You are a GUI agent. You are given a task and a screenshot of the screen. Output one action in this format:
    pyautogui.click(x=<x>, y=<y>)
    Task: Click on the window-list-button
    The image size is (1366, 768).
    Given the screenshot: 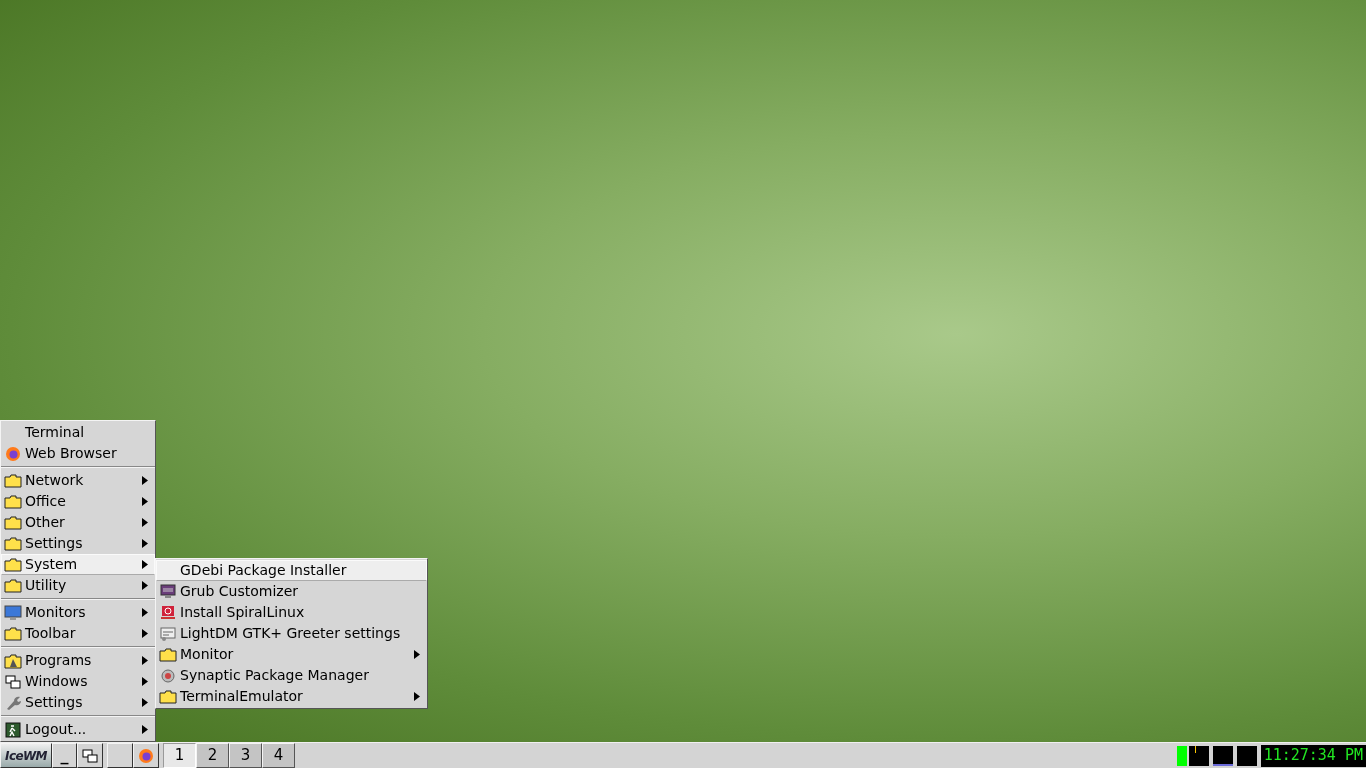 What is the action you would take?
    pyautogui.click(x=90, y=755)
    